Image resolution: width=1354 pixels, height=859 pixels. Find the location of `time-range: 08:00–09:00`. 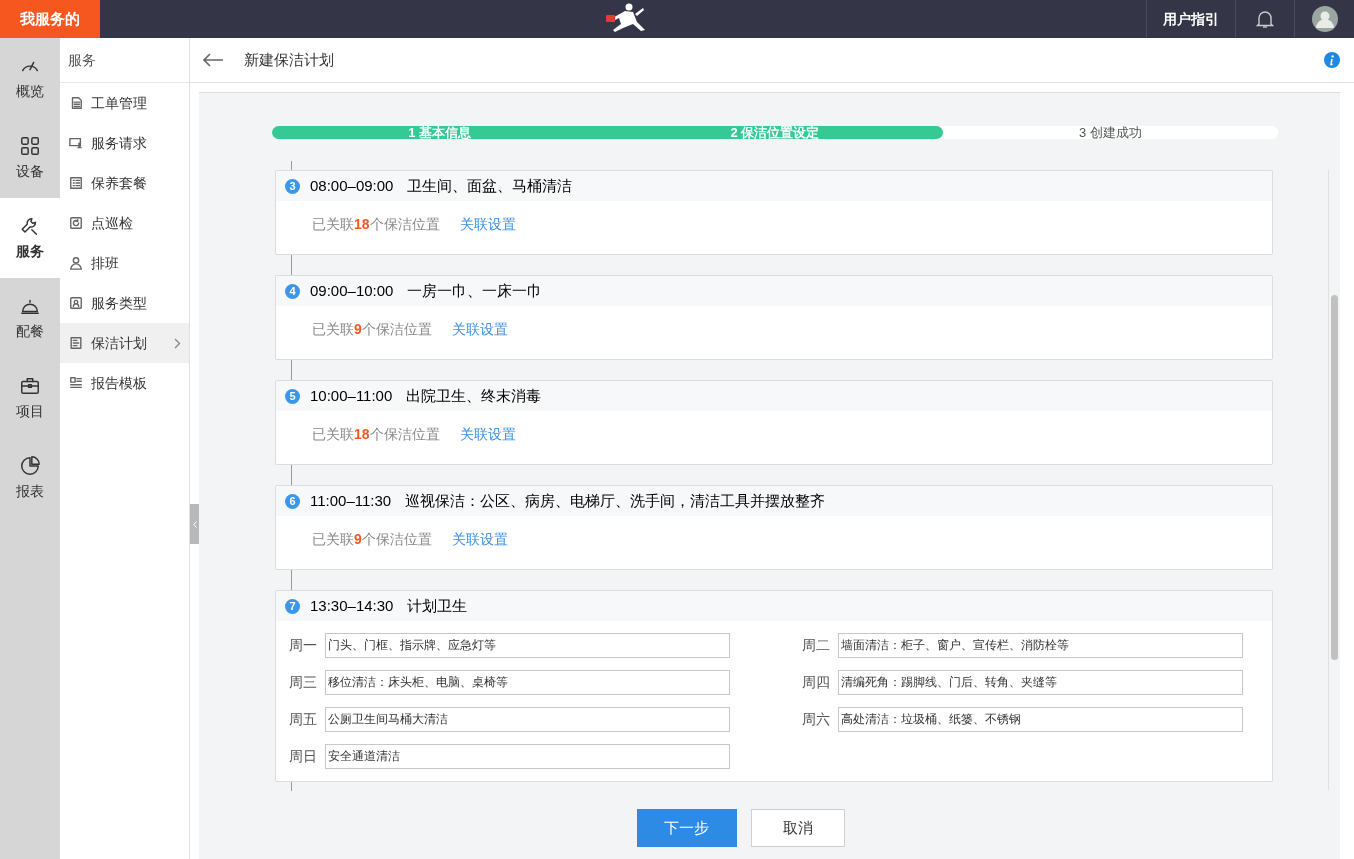

time-range: 08:00–09:00 is located at coordinates (352, 185).